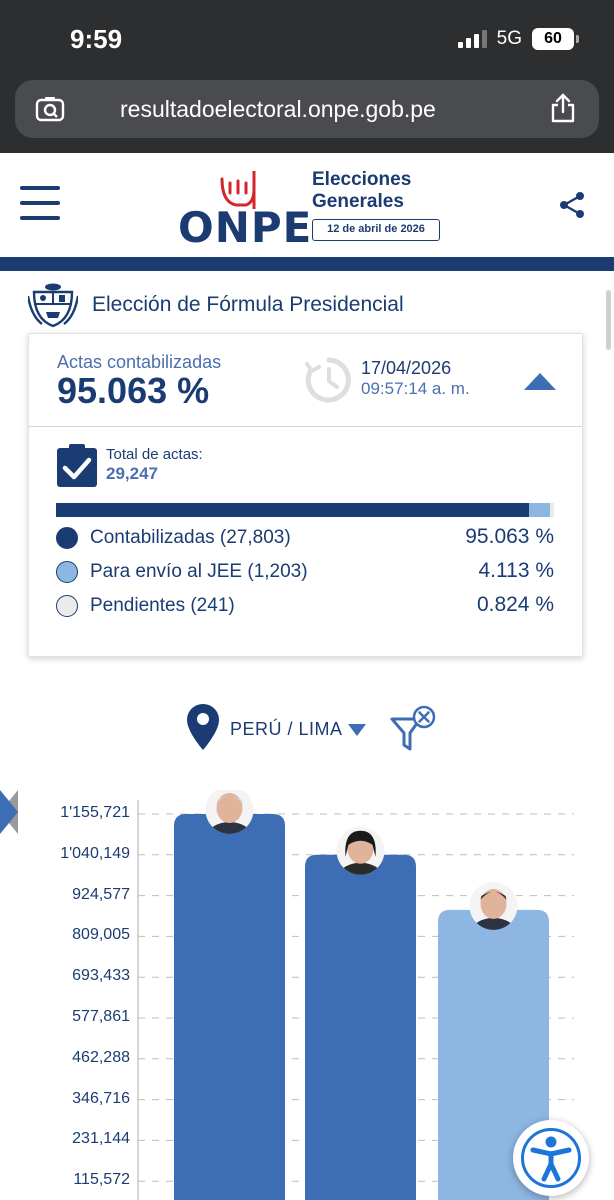 The height and width of the screenshot is (1200, 614). I want to click on election-date: 12 de abril de 2026, so click(376, 230).